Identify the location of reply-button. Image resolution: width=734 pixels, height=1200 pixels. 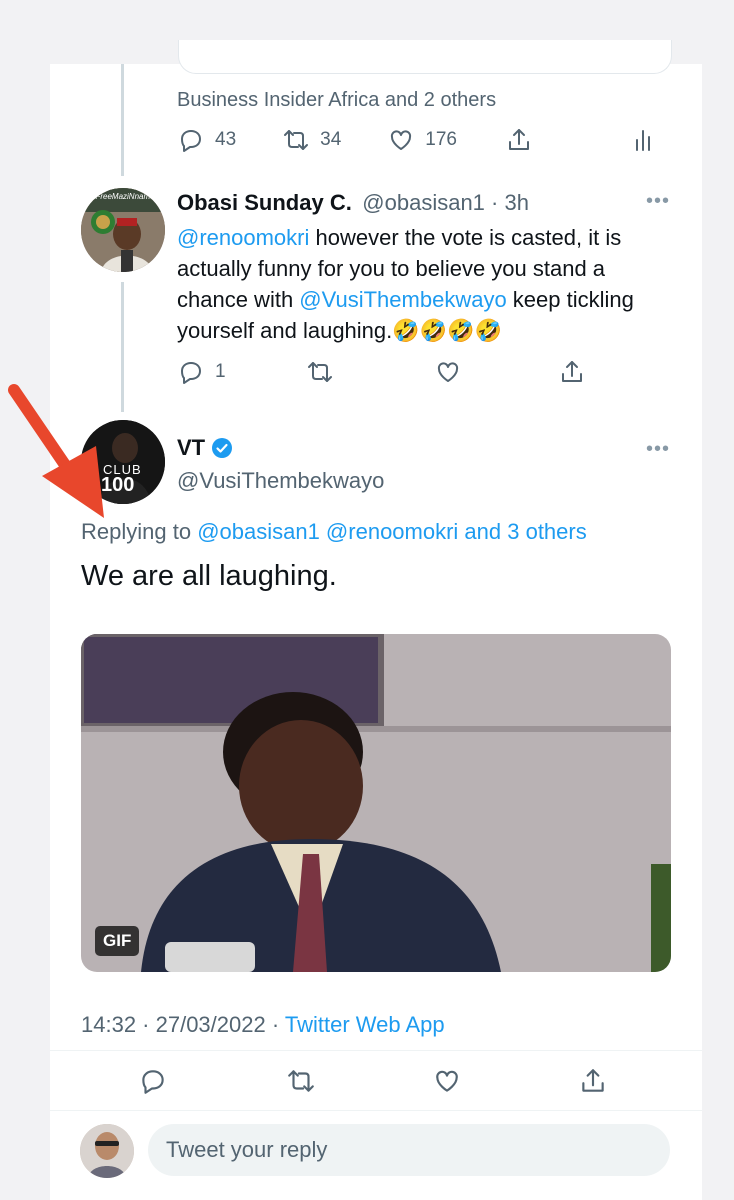
(153, 1081).